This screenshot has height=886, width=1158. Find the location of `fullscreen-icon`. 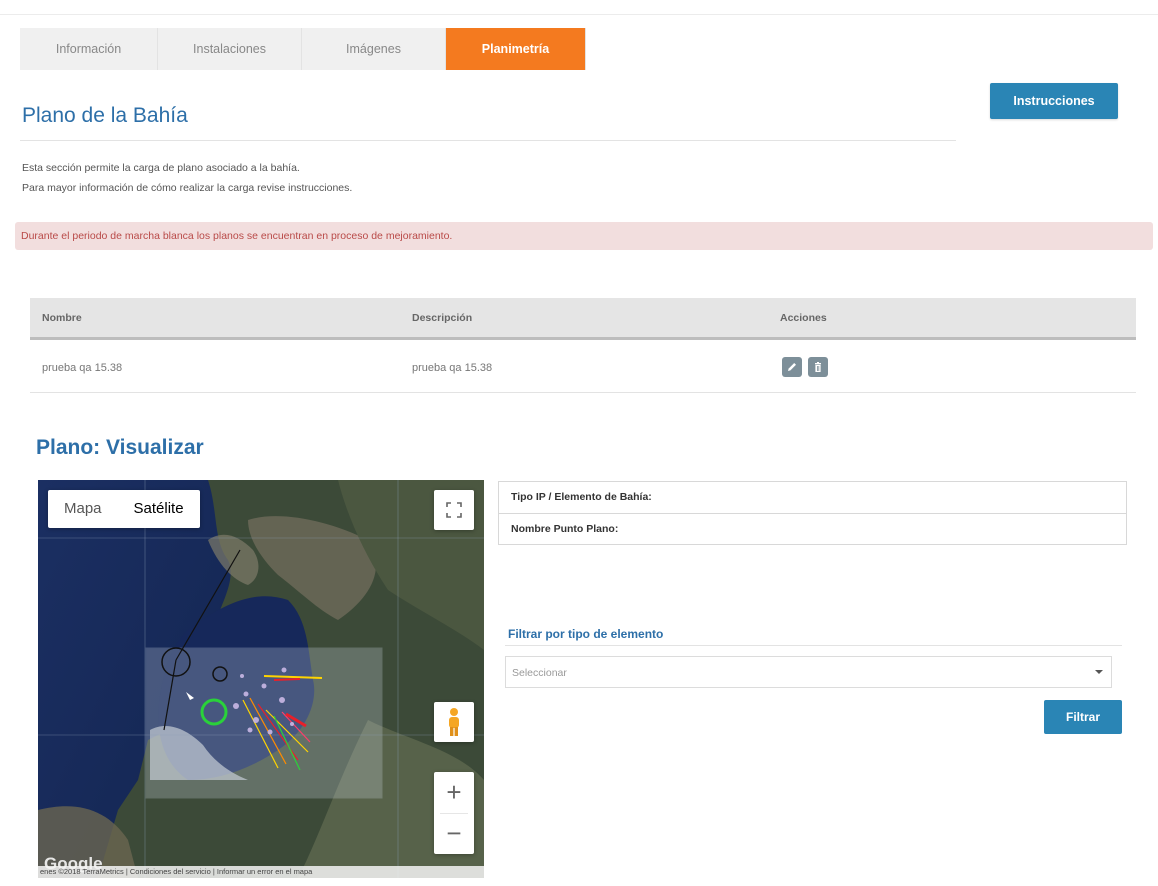

fullscreen-icon is located at coordinates (454, 510).